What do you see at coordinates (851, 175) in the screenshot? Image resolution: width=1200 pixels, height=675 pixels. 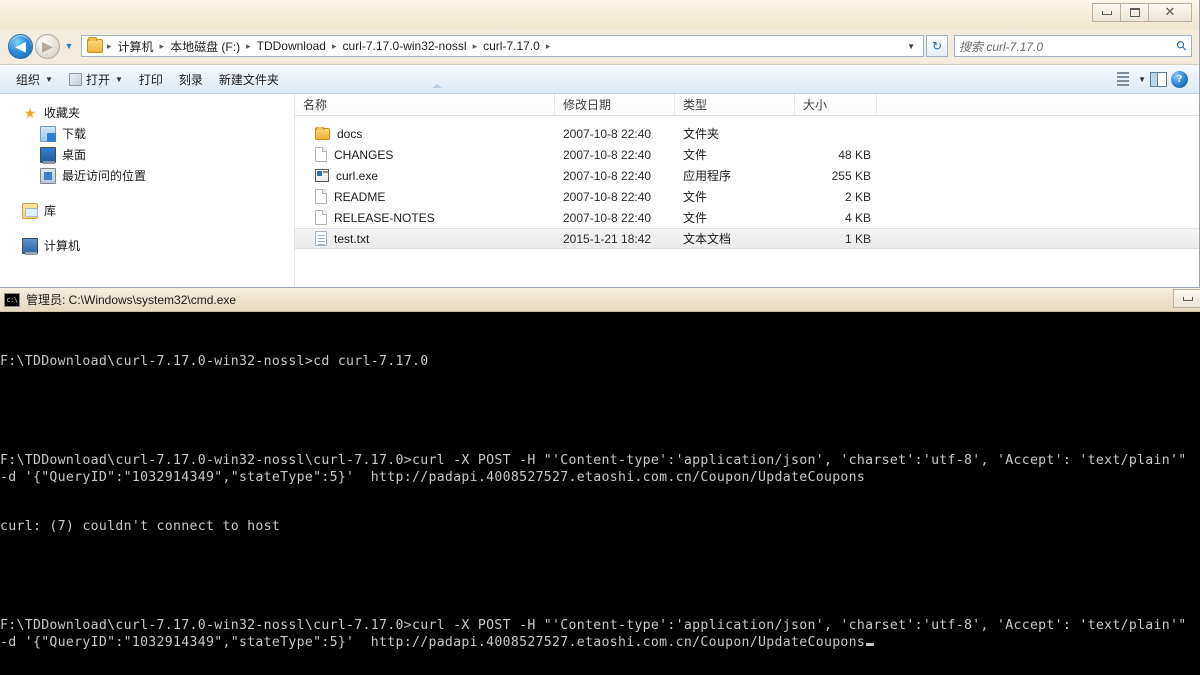 I see `file-size-cell: 255 KB` at bounding box center [851, 175].